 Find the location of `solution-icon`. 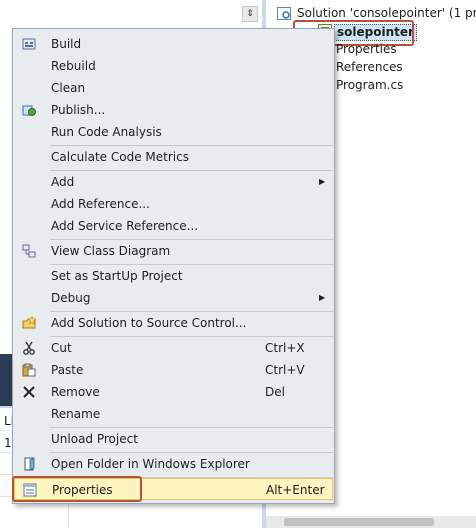

solution-icon is located at coordinates (284, 13).